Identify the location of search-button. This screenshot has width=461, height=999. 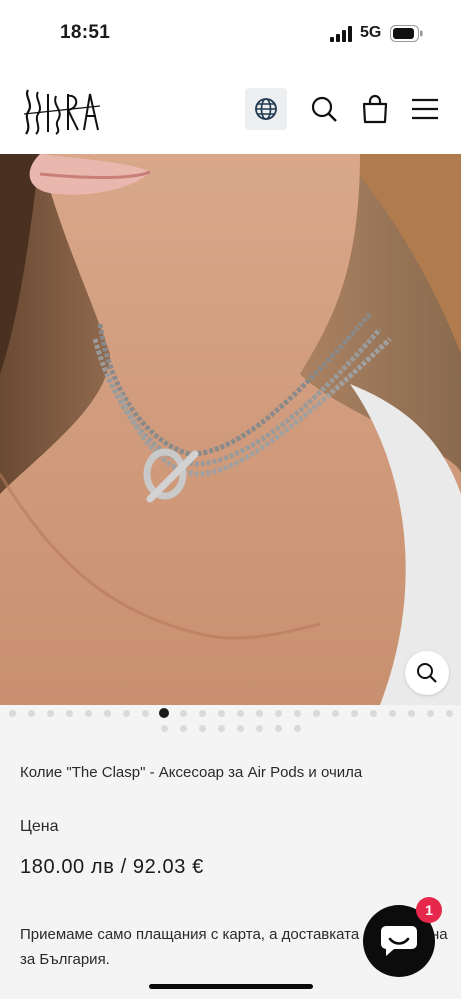
(324, 109).